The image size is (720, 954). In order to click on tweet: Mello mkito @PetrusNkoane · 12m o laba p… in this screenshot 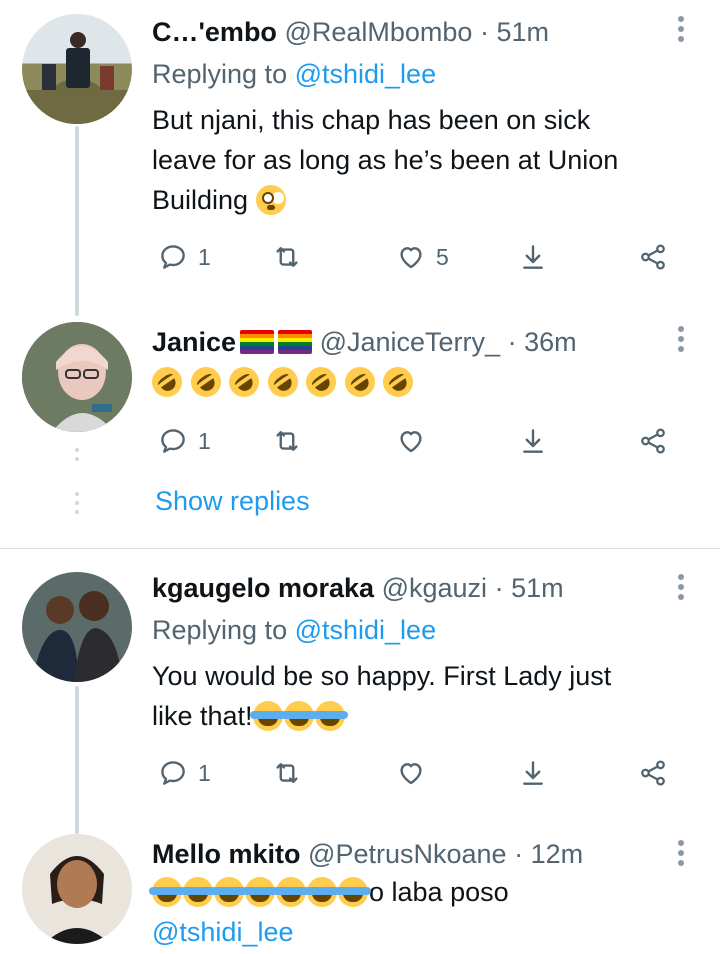, I will do `click(360, 892)`.